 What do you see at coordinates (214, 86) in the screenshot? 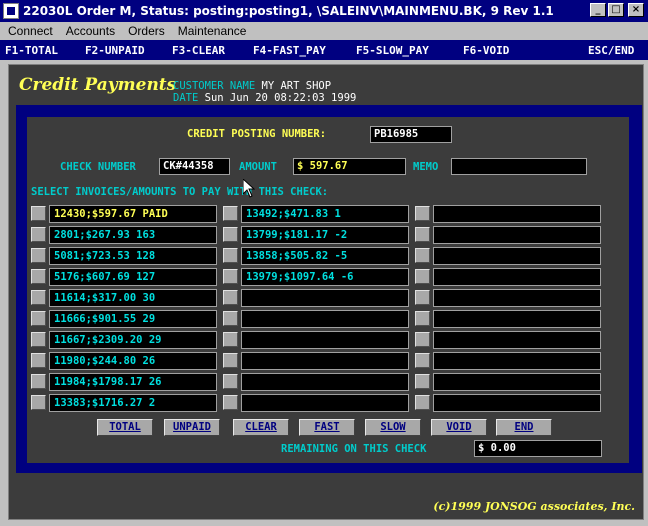
I see `customer-label: CUSTOMER NAME` at bounding box center [214, 86].